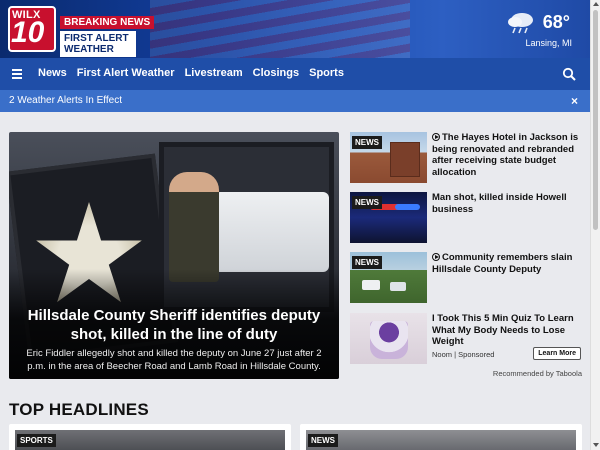 The height and width of the screenshot is (450, 600). Describe the element at coordinates (569, 74) in the screenshot. I see `search-icon` at that location.